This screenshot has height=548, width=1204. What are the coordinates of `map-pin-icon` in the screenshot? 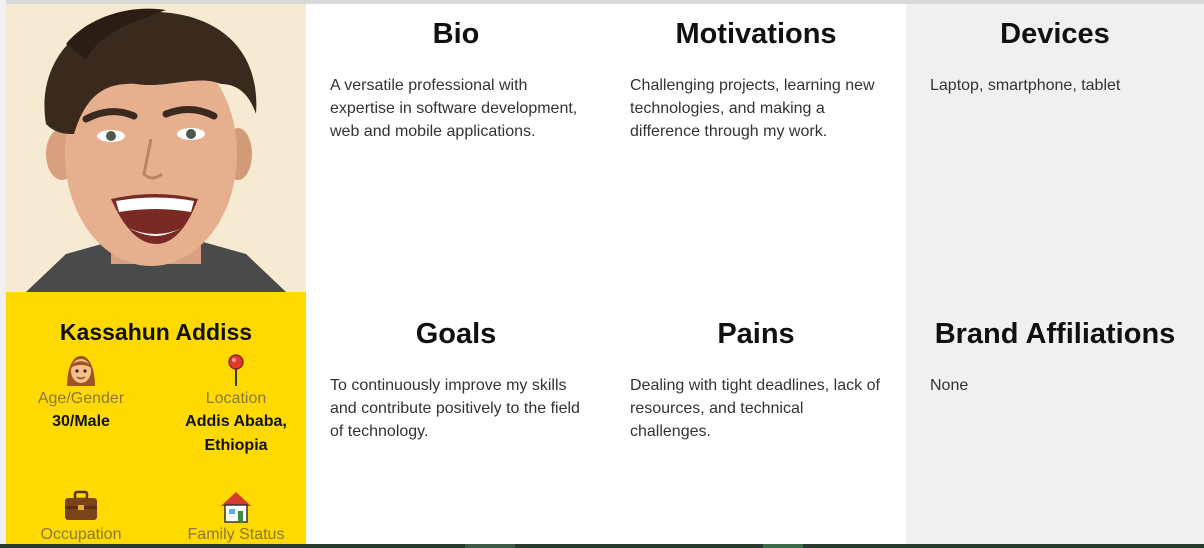 It's located at (236, 370).